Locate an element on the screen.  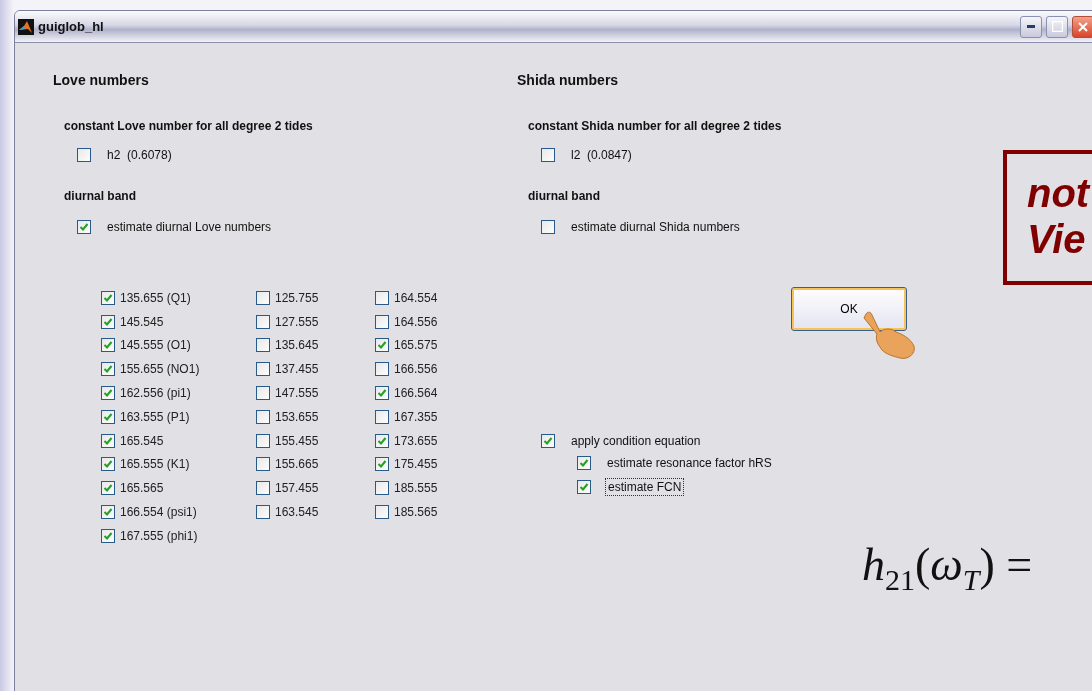
checkbox-label: 164.554 is located at coordinates (416, 297).